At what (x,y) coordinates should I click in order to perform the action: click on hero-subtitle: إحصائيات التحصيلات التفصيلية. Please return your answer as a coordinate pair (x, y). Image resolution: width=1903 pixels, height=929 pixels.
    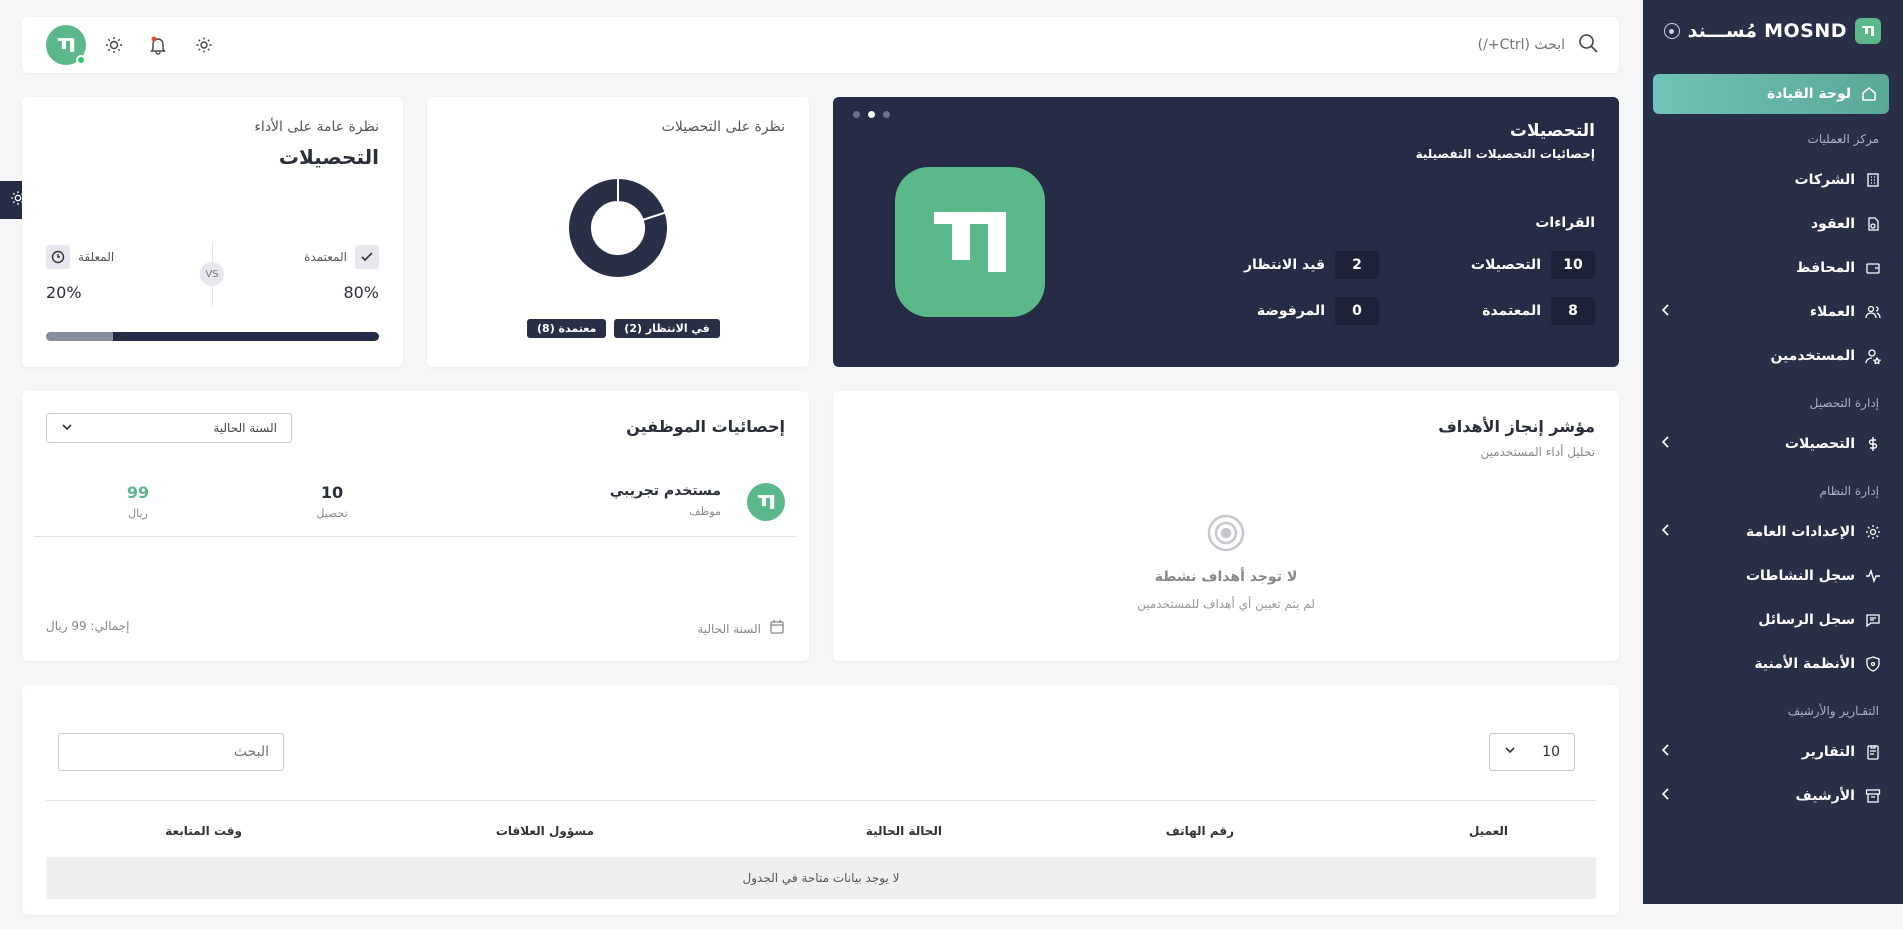
    Looking at the image, I should click on (1505, 154).